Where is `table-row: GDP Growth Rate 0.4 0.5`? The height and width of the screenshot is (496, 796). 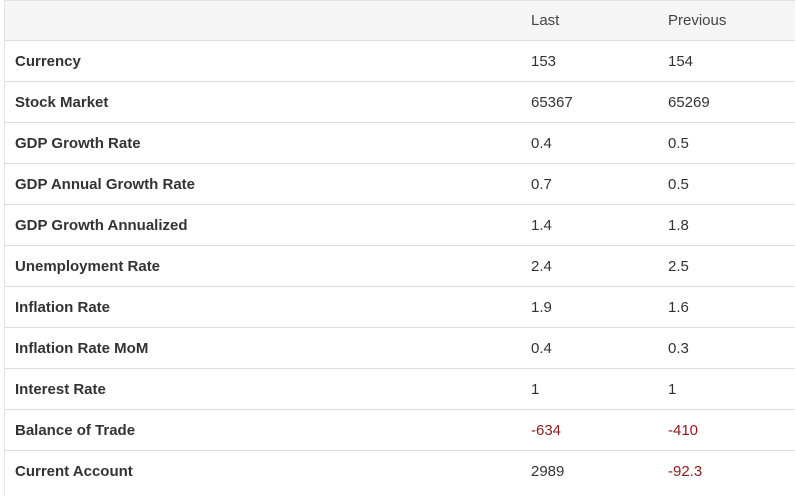
table-row: GDP Growth Rate 0.4 0.5 is located at coordinates (400, 143).